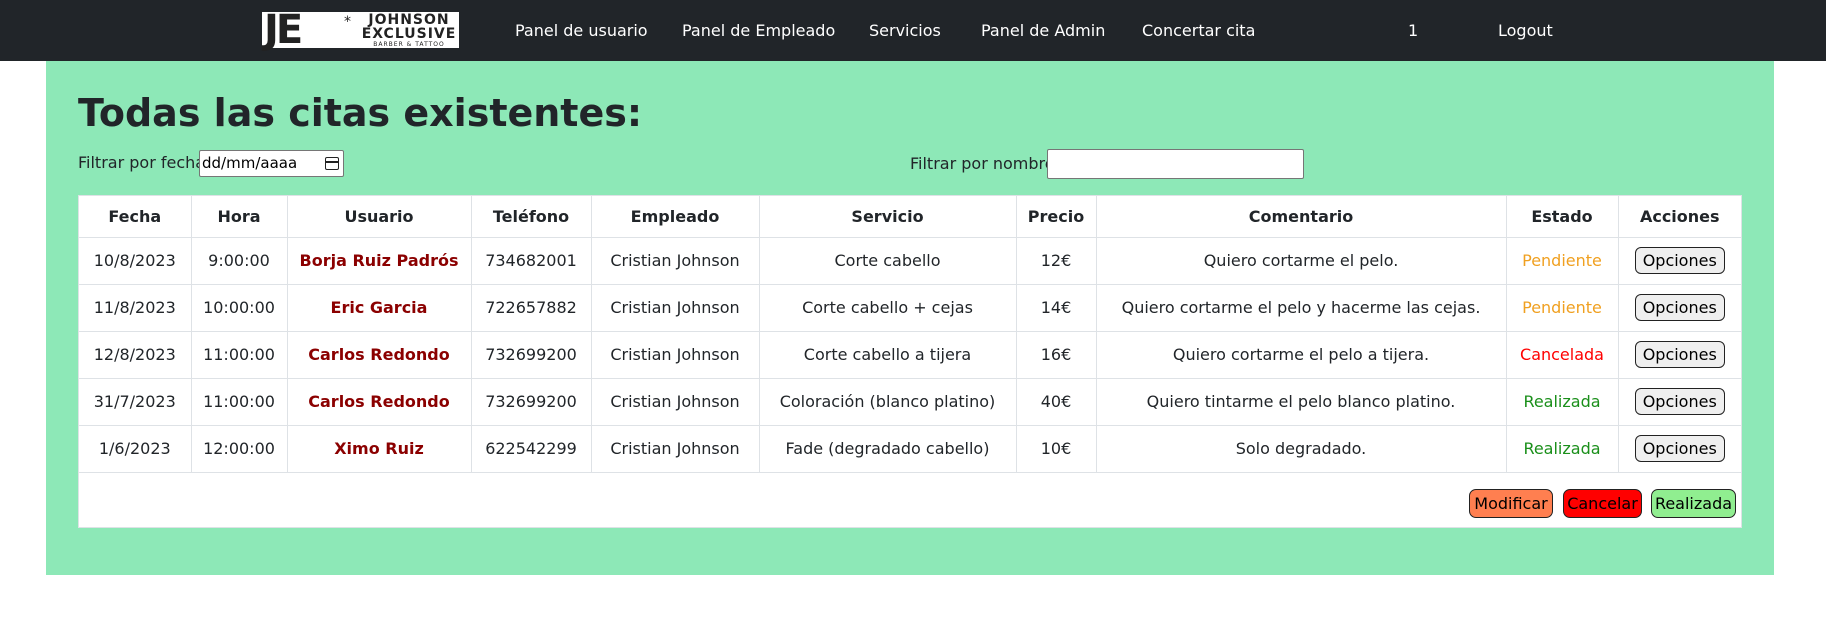 Image resolution: width=1826 pixels, height=634 pixels. I want to click on nav-link-servicios: Servicios, so click(905, 30).